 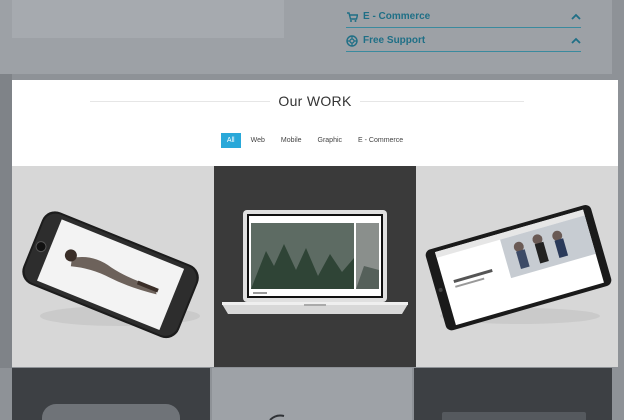 I want to click on filter-all: All, so click(x=230, y=140).